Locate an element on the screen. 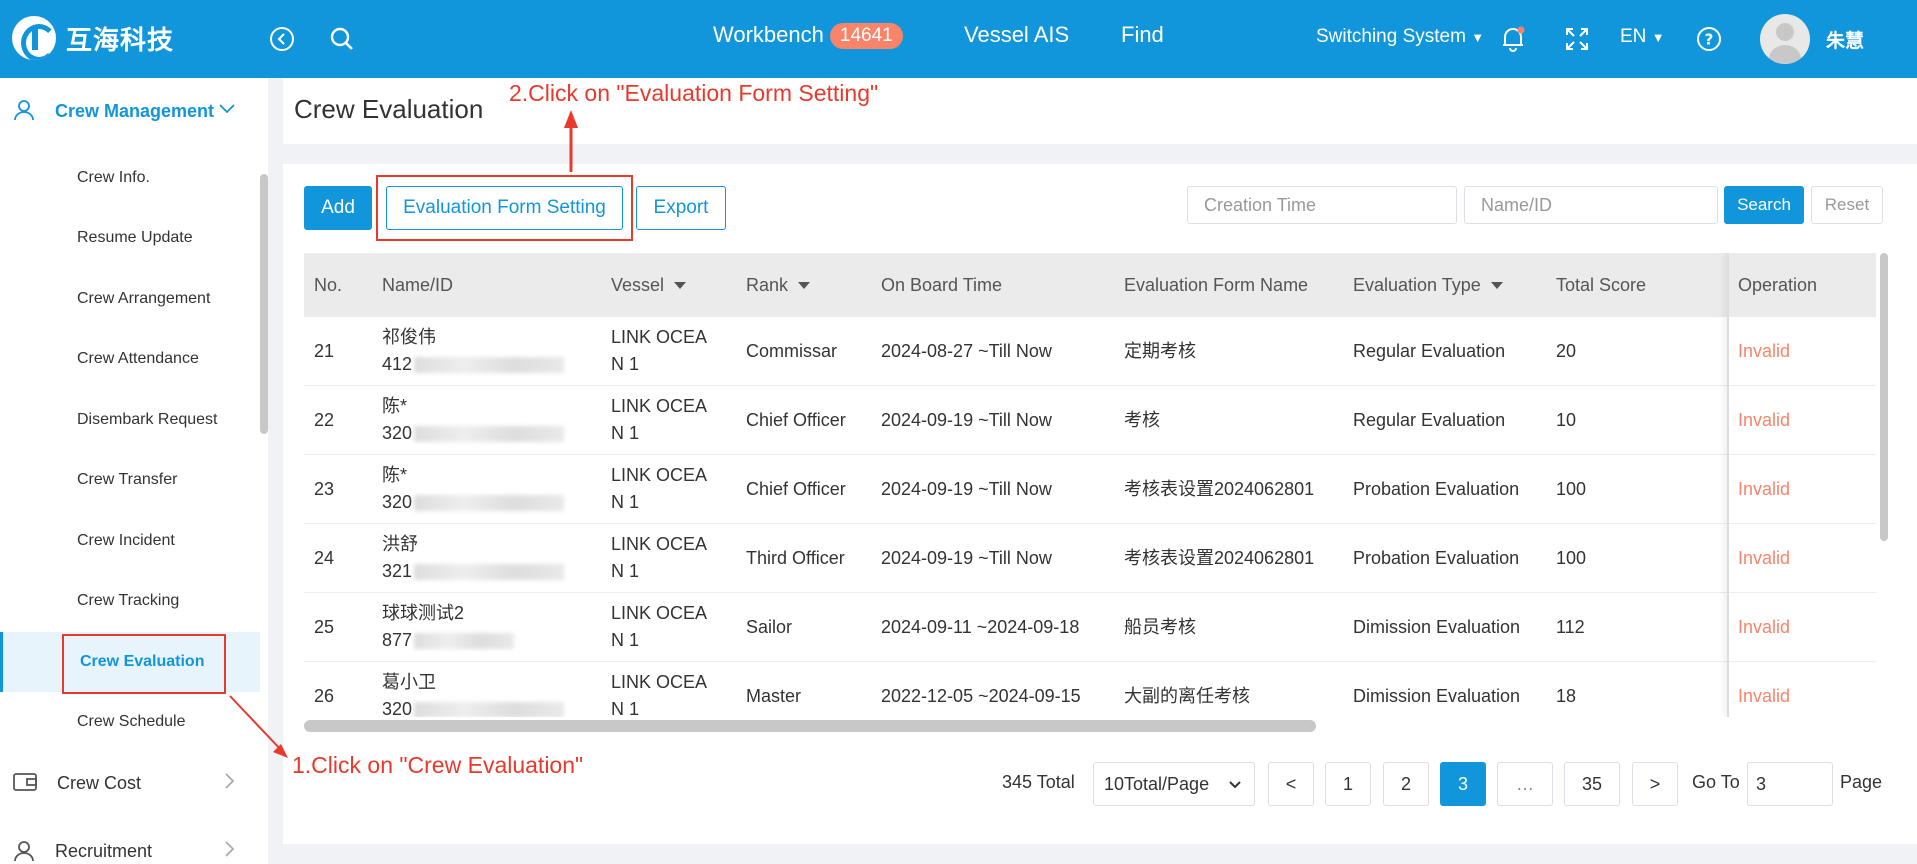 The width and height of the screenshot is (1917, 864). sidebar-group-crew-management: Crew Management is located at coordinates (134, 111).